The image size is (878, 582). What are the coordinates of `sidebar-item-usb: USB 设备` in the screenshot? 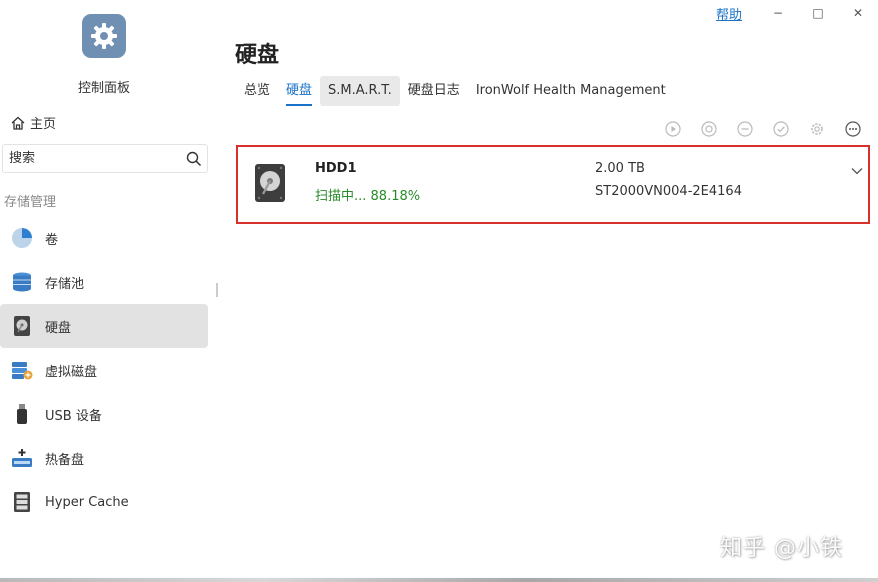 It's located at (104, 414).